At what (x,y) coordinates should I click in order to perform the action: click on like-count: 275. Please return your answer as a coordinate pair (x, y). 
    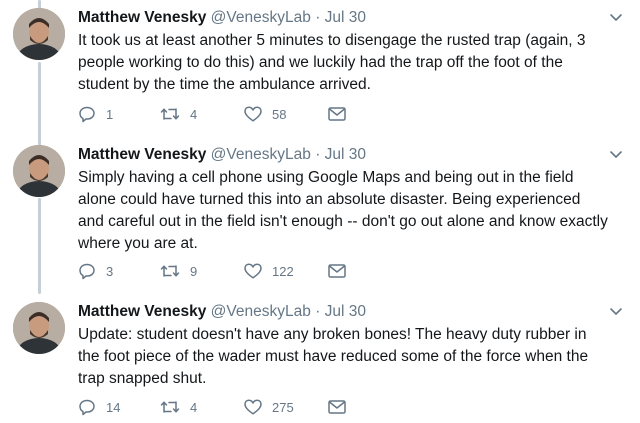
    Looking at the image, I should click on (283, 407).